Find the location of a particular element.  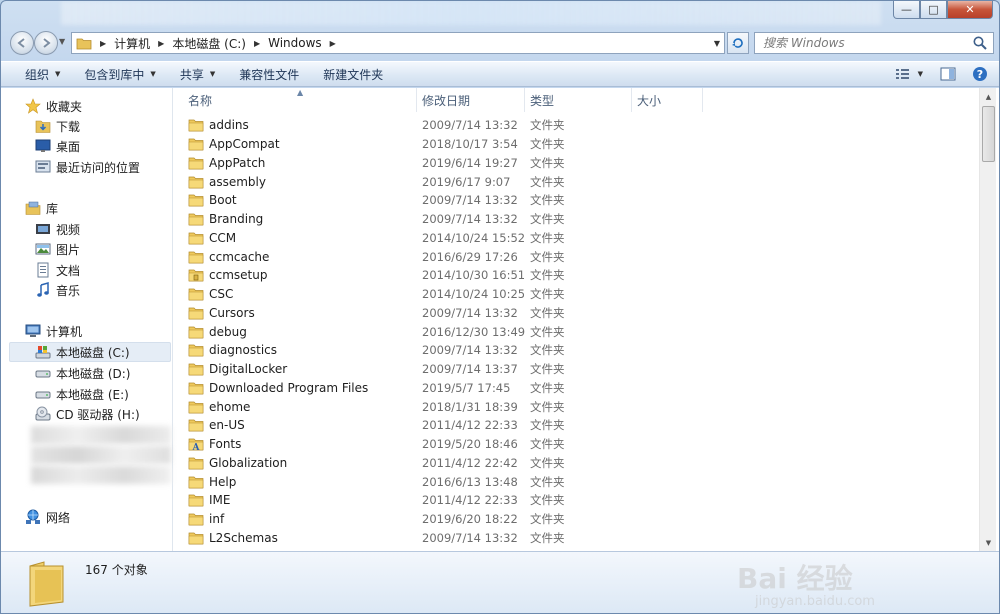

new-folder-button: 新建文件夹 is located at coordinates (353, 74).